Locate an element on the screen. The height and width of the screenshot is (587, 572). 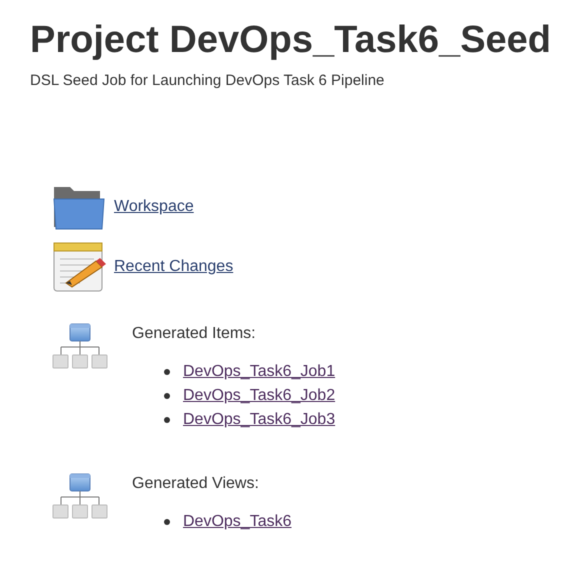
section-heading: Generated Views: is located at coordinates (196, 484).